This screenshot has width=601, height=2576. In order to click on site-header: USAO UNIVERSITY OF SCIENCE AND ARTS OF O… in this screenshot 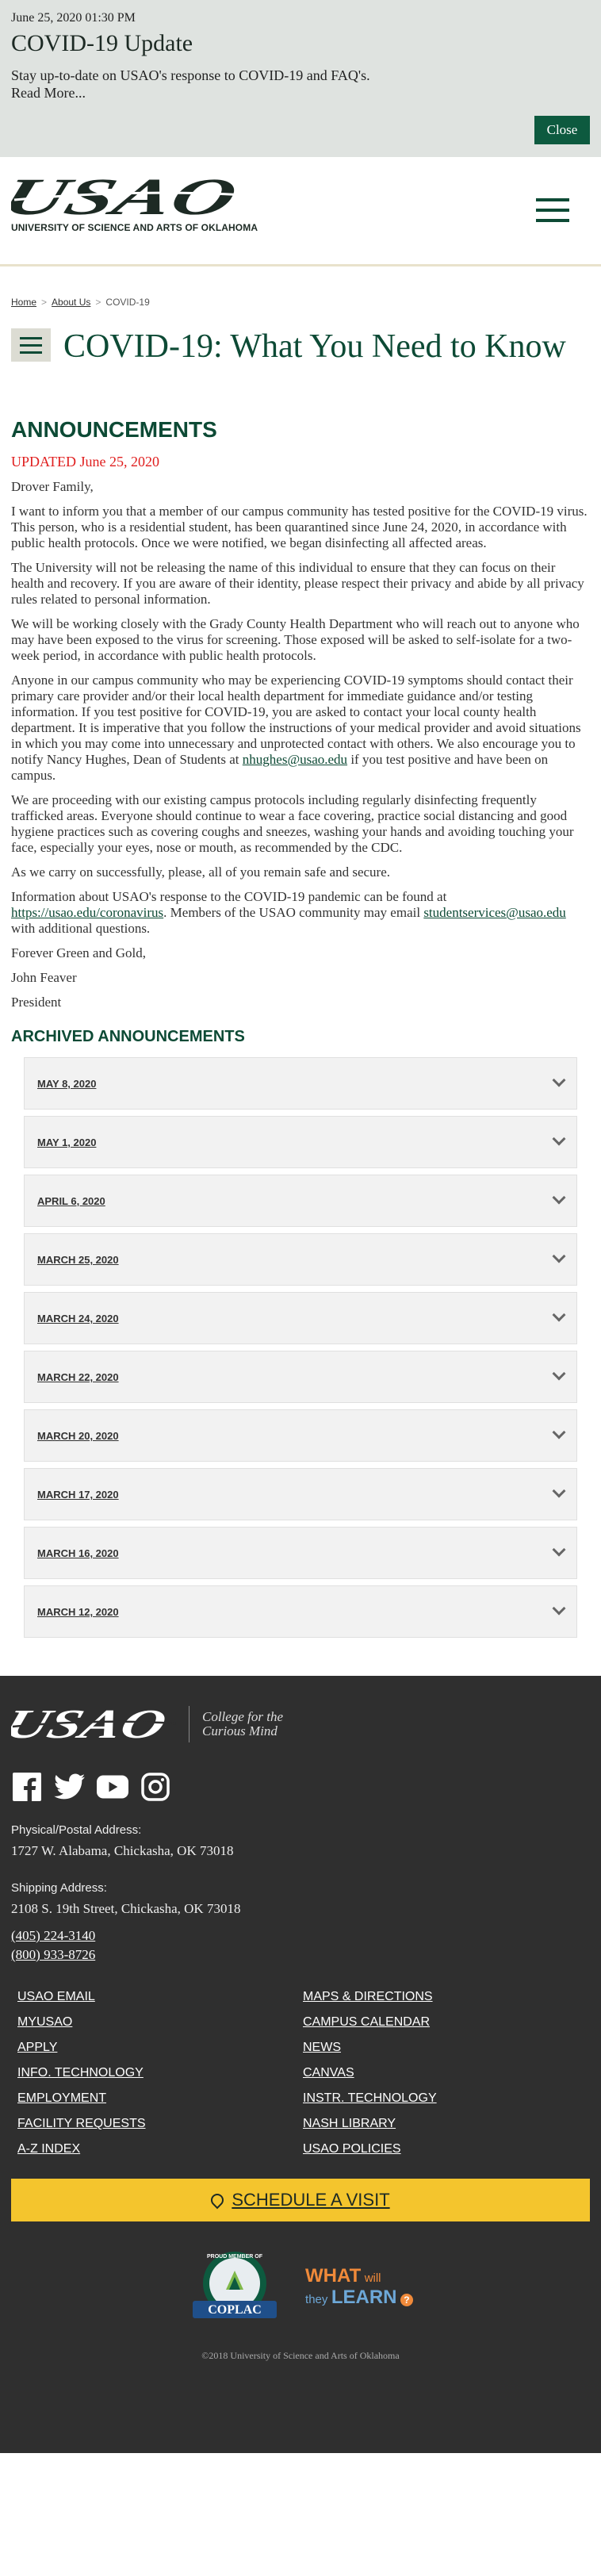, I will do `click(300, 211)`.